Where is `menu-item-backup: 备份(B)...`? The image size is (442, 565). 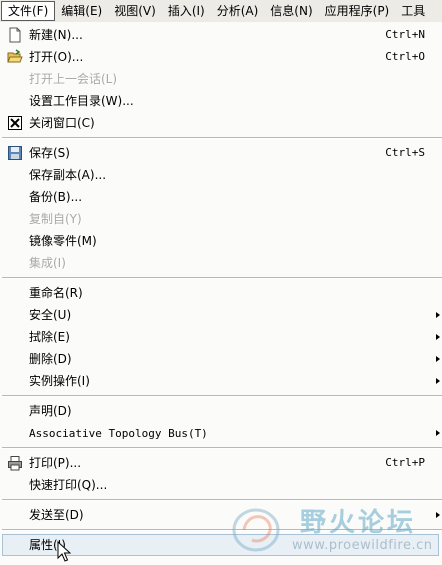
menu-item-backup: 备份(B)... is located at coordinates (221, 197).